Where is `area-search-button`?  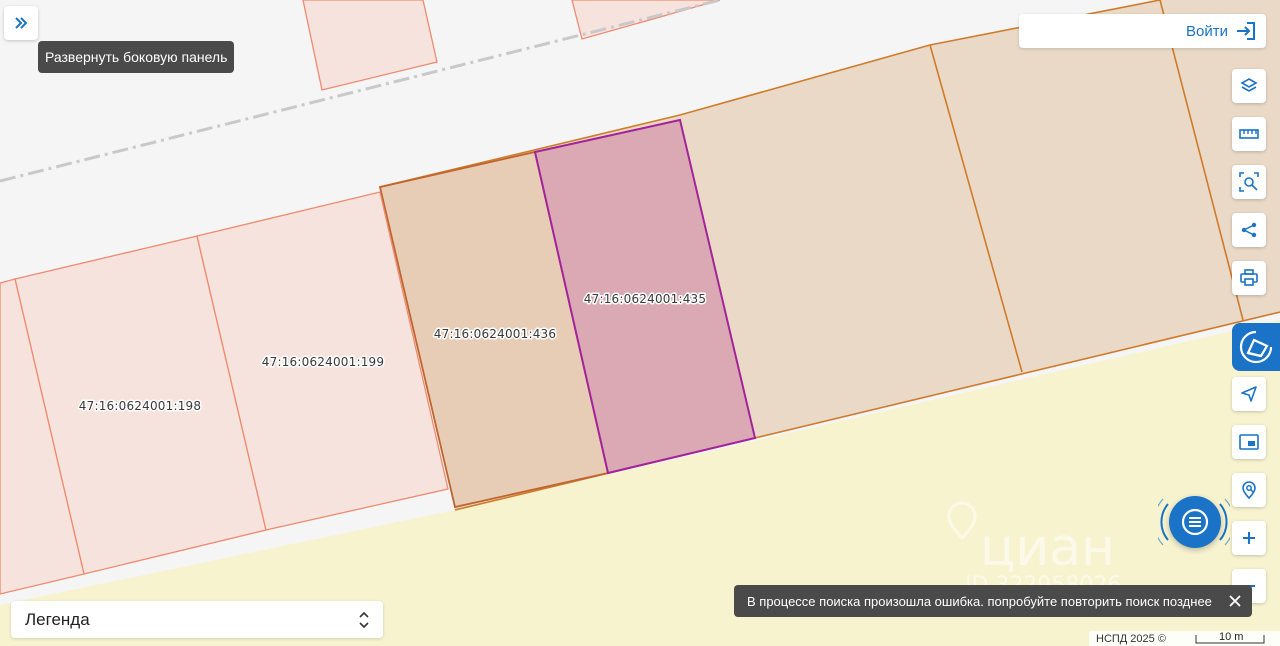 area-search-button is located at coordinates (1249, 182).